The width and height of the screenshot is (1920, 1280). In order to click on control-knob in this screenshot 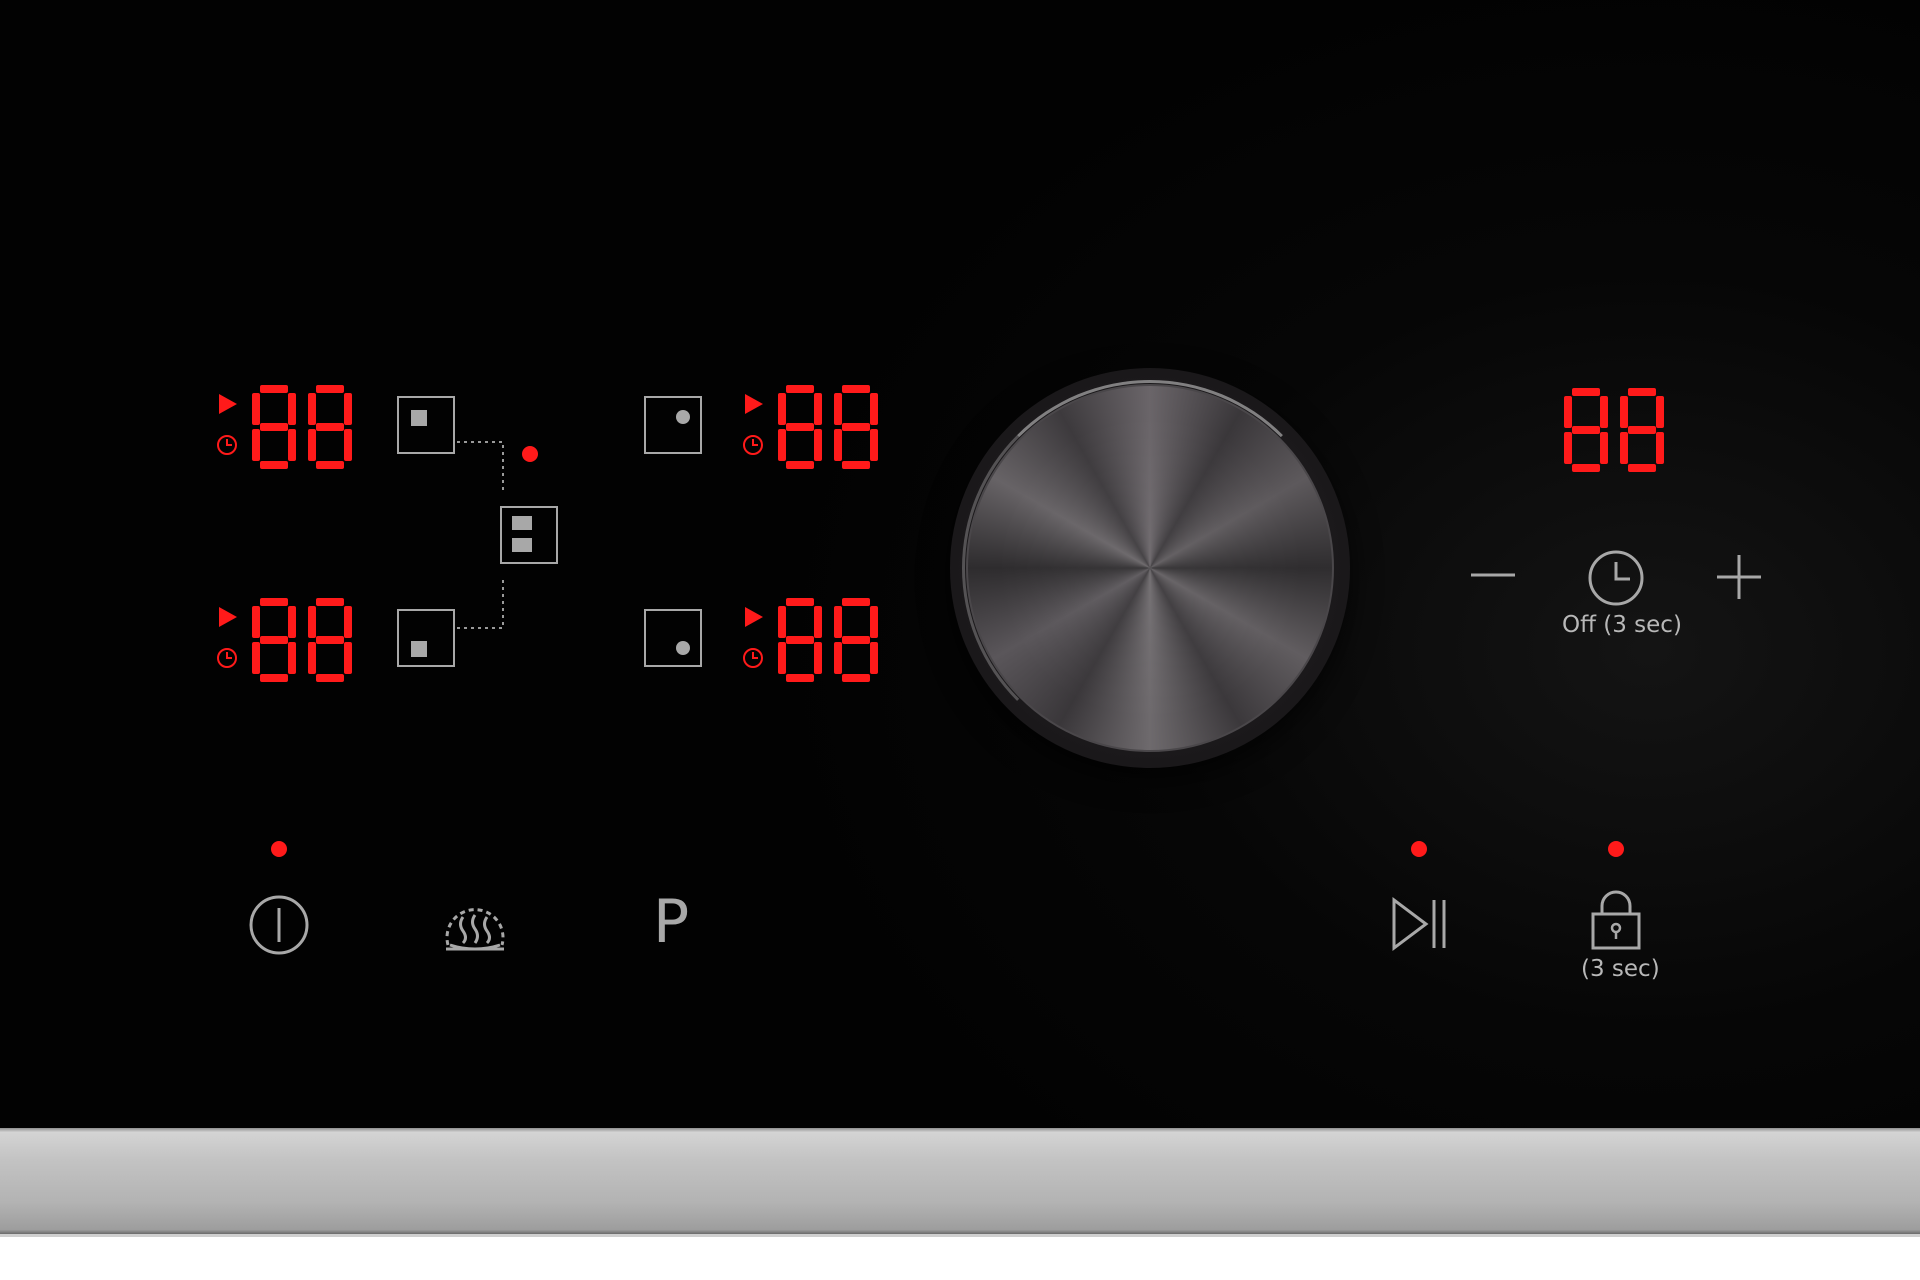, I will do `click(1150, 568)`.